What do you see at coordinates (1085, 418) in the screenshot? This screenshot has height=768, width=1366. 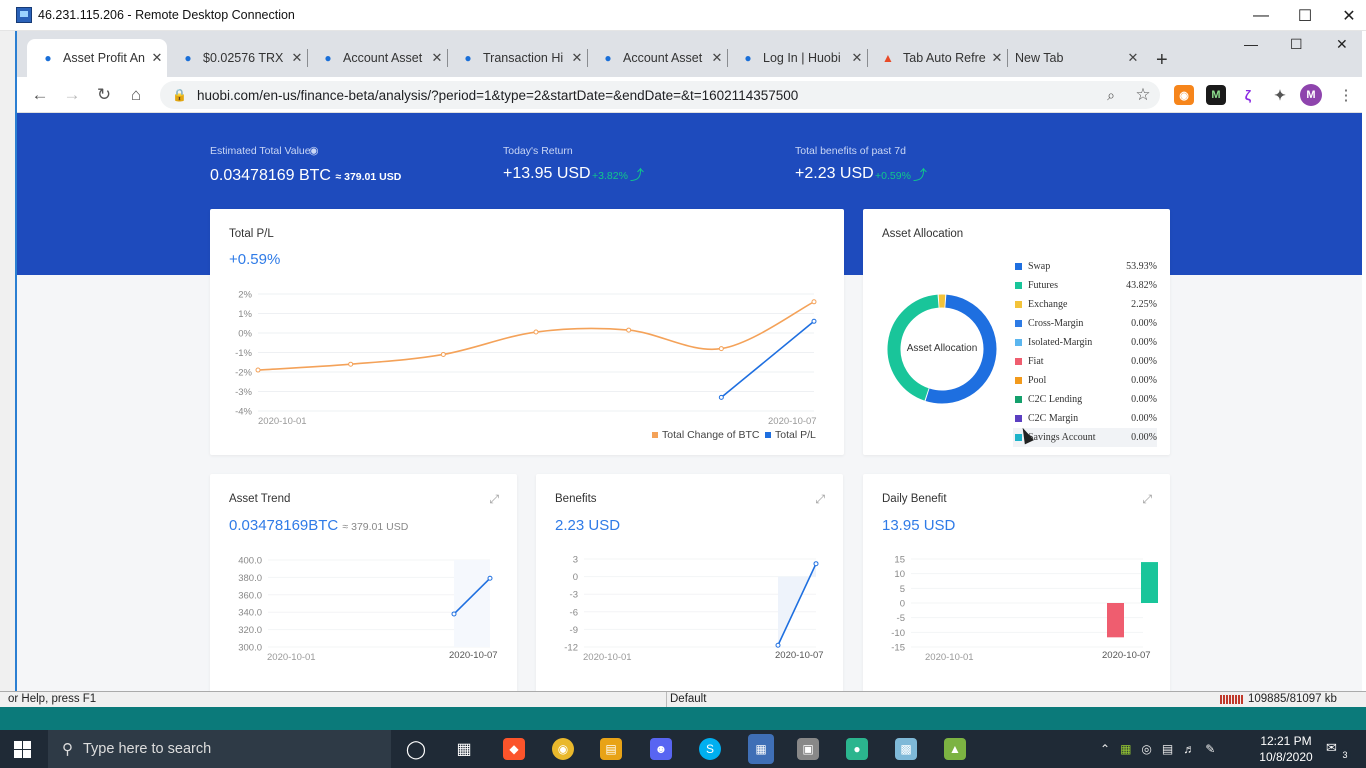 I see `allocation-legend-item: C2C Margin 0.00%` at bounding box center [1085, 418].